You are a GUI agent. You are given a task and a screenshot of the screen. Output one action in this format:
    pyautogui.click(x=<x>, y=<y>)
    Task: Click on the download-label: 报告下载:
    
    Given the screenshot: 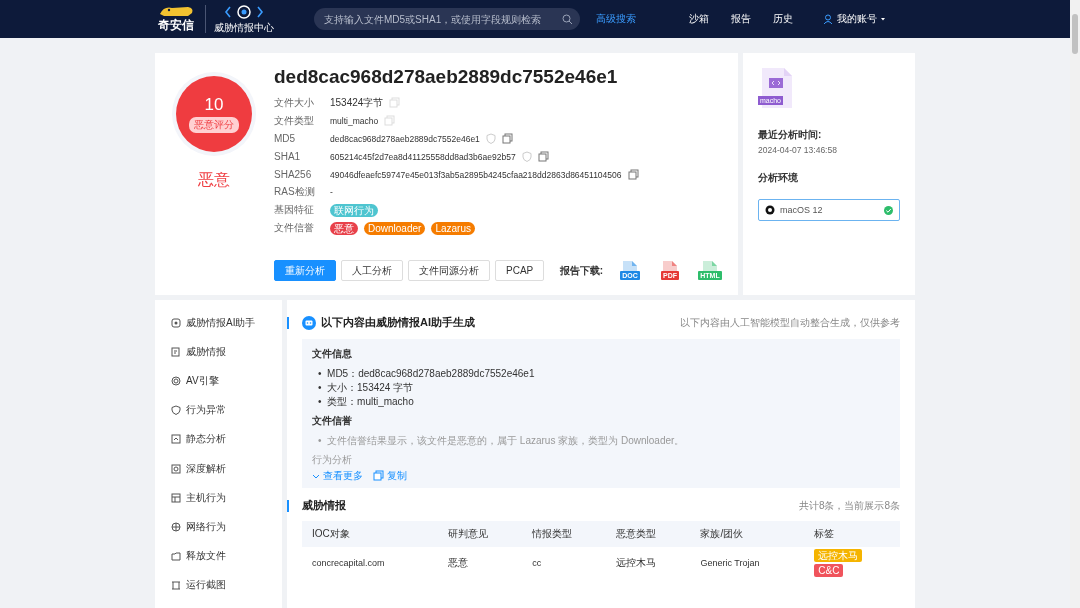 What is the action you would take?
    pyautogui.click(x=581, y=270)
    